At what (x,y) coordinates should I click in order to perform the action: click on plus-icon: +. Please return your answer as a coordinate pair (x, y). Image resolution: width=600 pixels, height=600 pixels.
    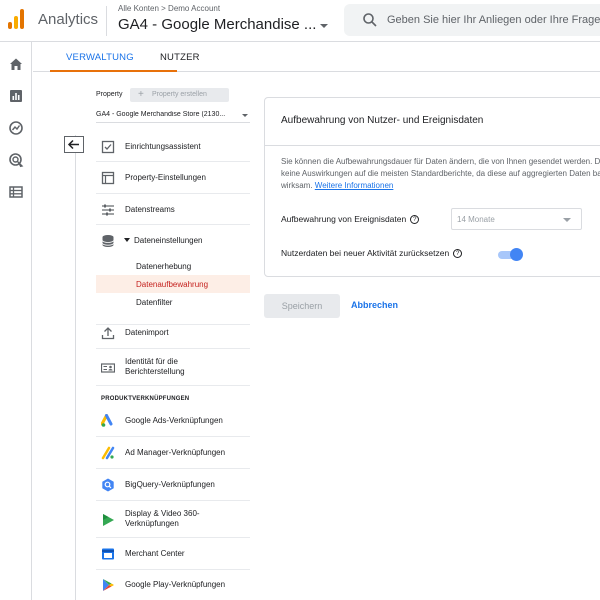
    Looking at the image, I should click on (141, 94).